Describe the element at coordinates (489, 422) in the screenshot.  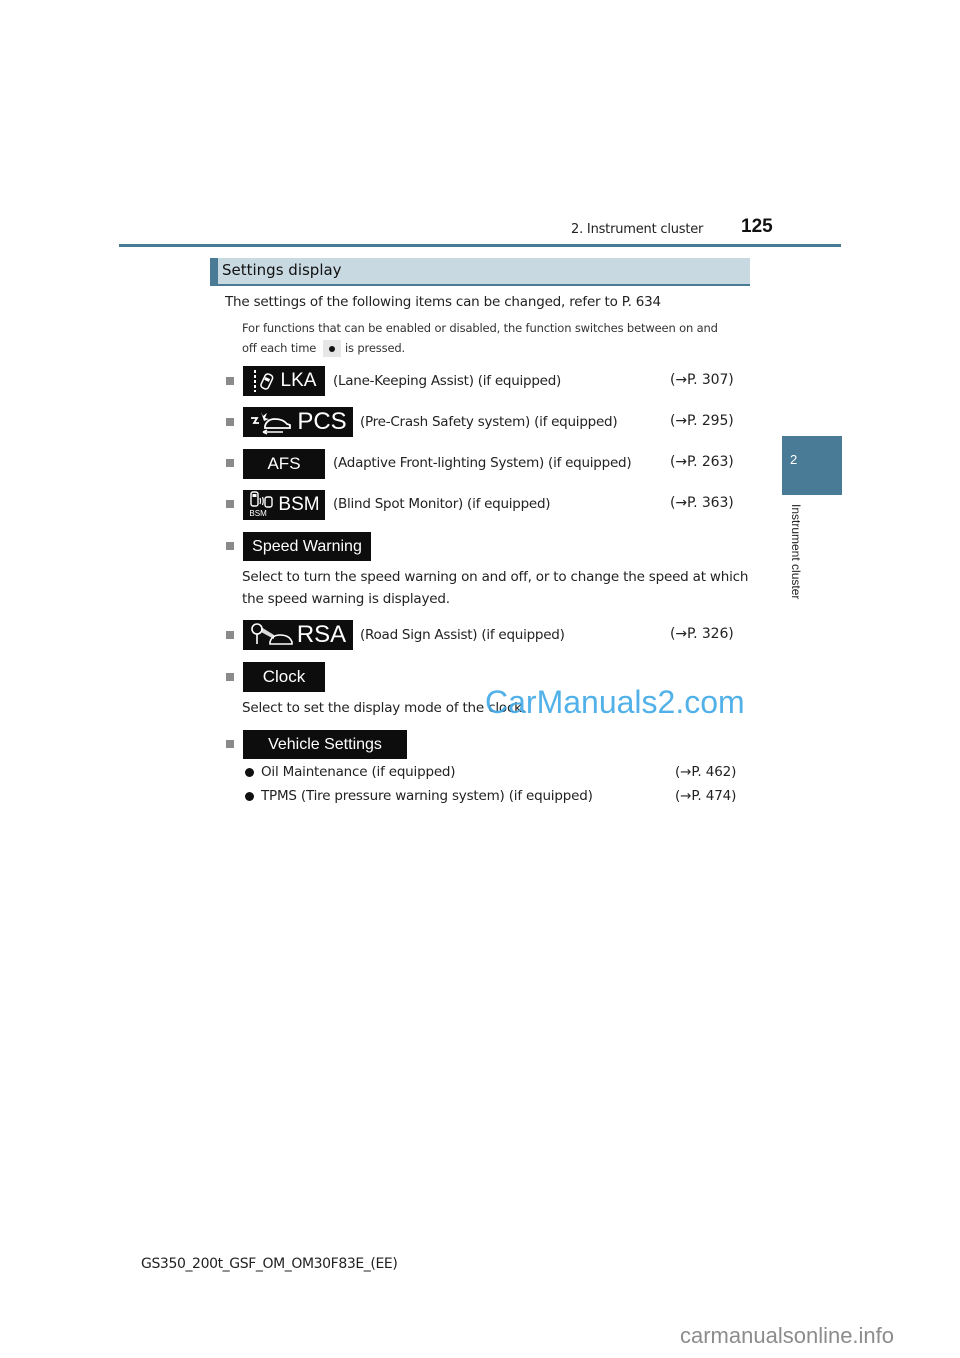
I see `item-description: (Pre-Crash Safety system) (if equipped)` at that location.